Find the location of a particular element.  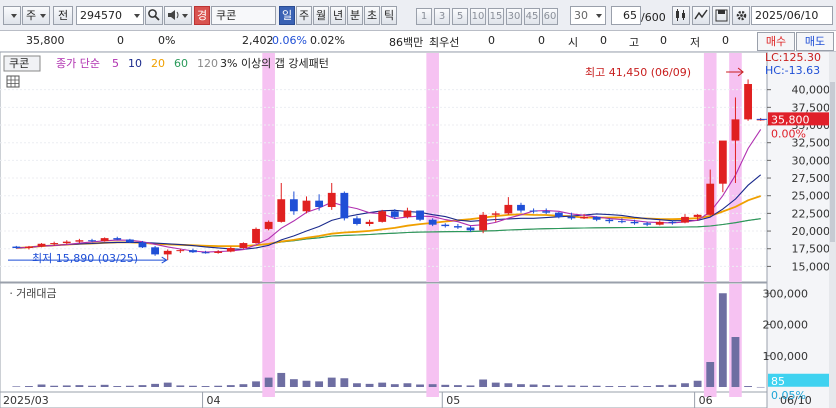

speaker-icon is located at coordinates (178, 15).